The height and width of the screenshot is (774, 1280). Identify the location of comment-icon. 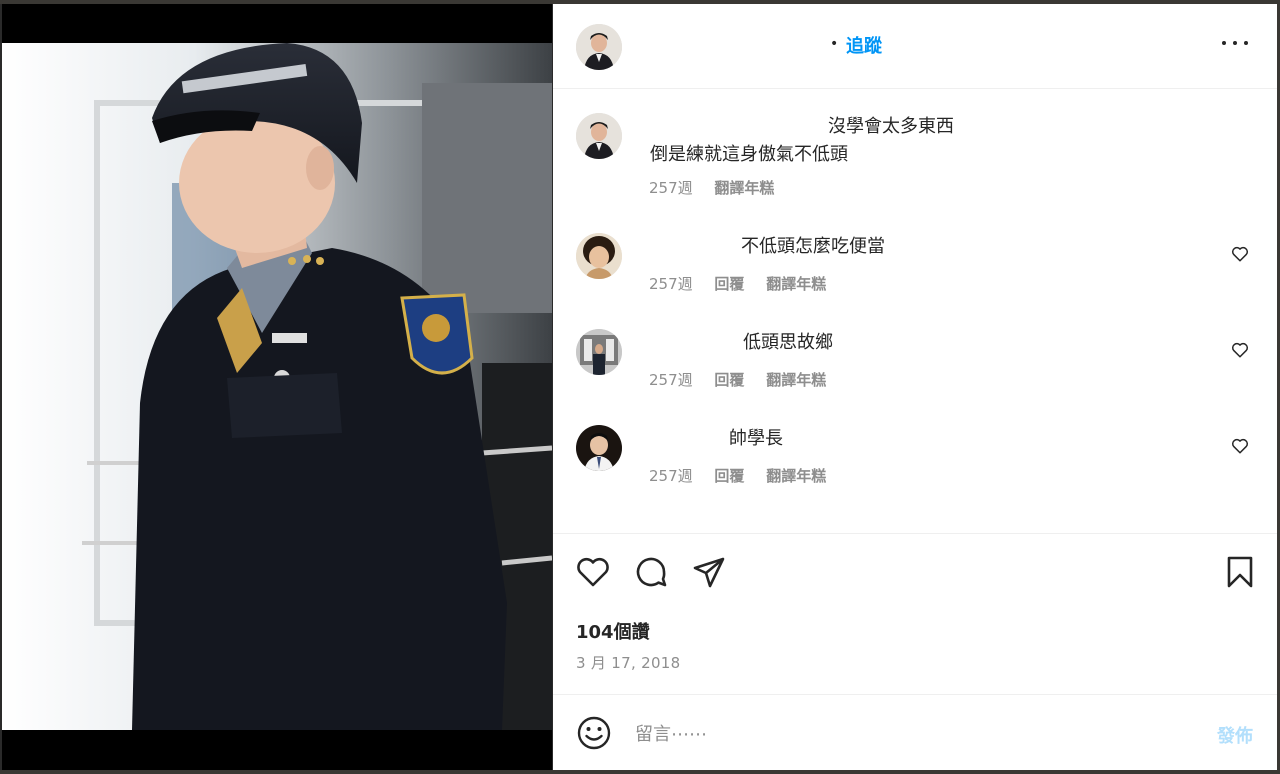
(651, 572).